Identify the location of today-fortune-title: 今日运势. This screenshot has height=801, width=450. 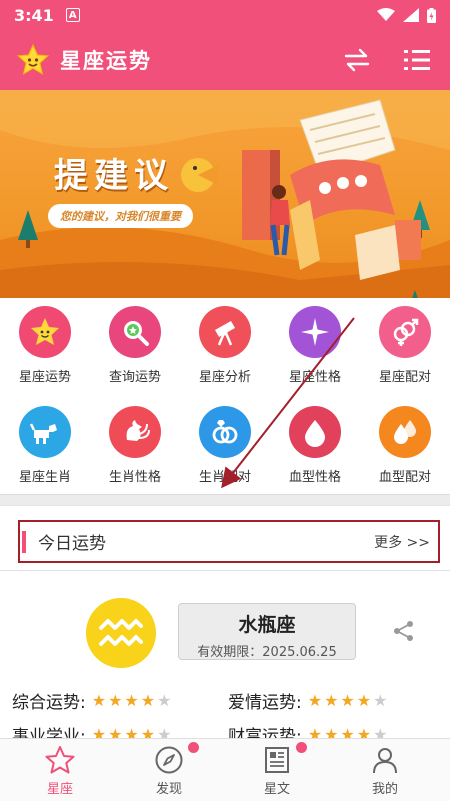
(72, 544).